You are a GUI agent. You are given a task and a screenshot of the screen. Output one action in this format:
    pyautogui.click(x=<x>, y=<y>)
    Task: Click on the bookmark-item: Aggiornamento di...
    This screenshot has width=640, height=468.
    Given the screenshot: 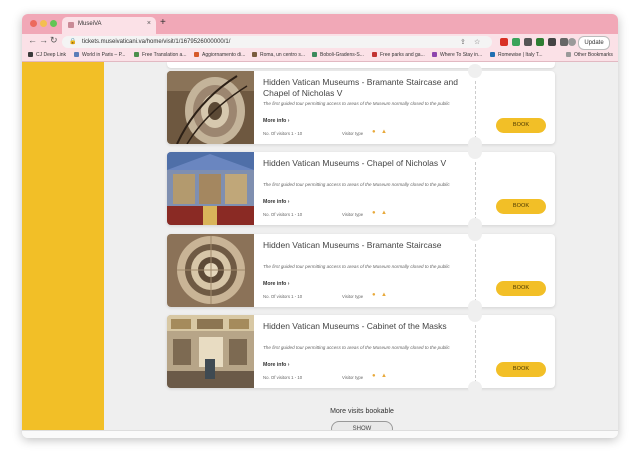 What is the action you would take?
    pyautogui.click(x=219, y=55)
    